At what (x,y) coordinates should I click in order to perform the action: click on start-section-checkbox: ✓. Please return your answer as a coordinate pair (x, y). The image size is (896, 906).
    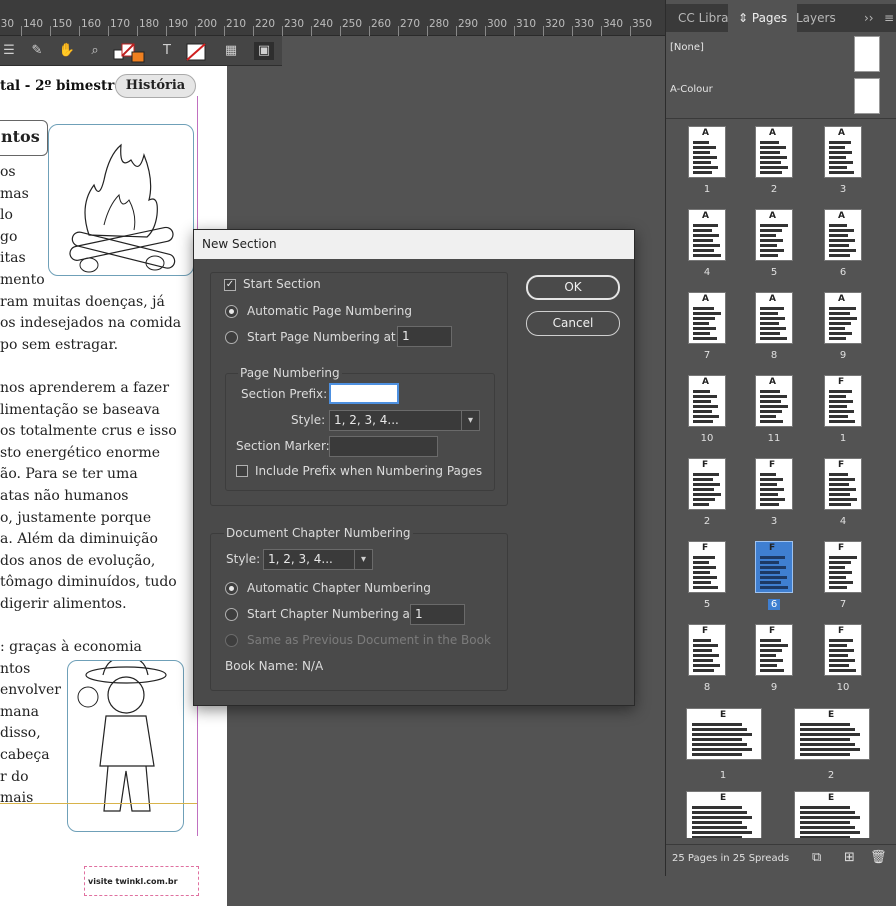
    Looking at the image, I should click on (230, 285).